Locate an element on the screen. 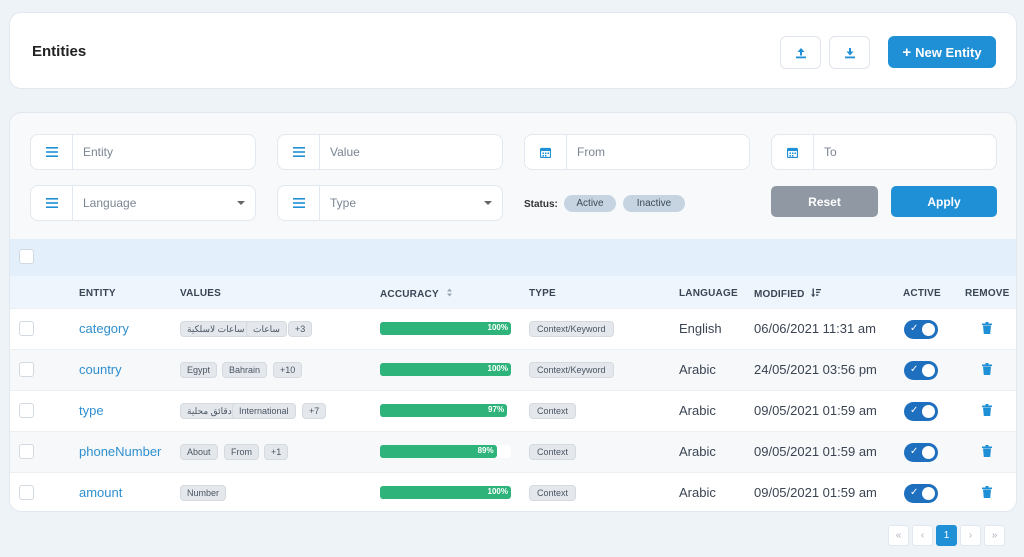 Image resolution: width=1024 pixels, height=557 pixels. value-chip: Egypt is located at coordinates (199, 370).